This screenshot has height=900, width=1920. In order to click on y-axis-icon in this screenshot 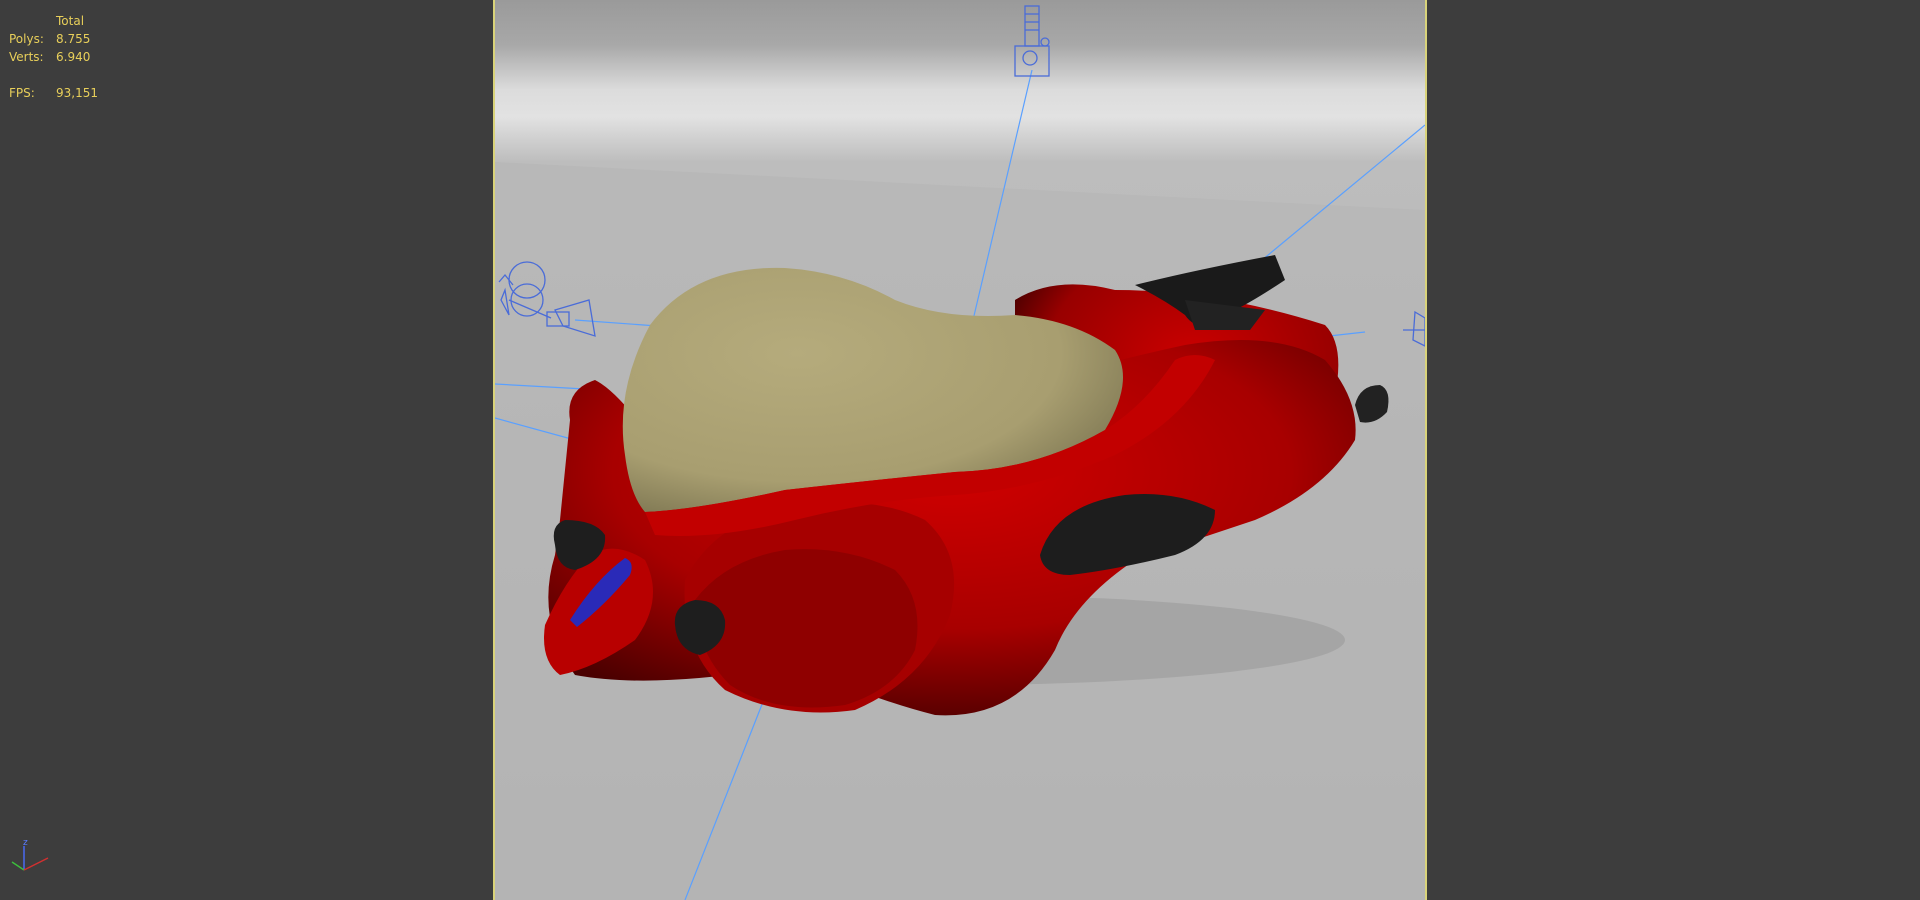, I will do `click(18, 866)`.